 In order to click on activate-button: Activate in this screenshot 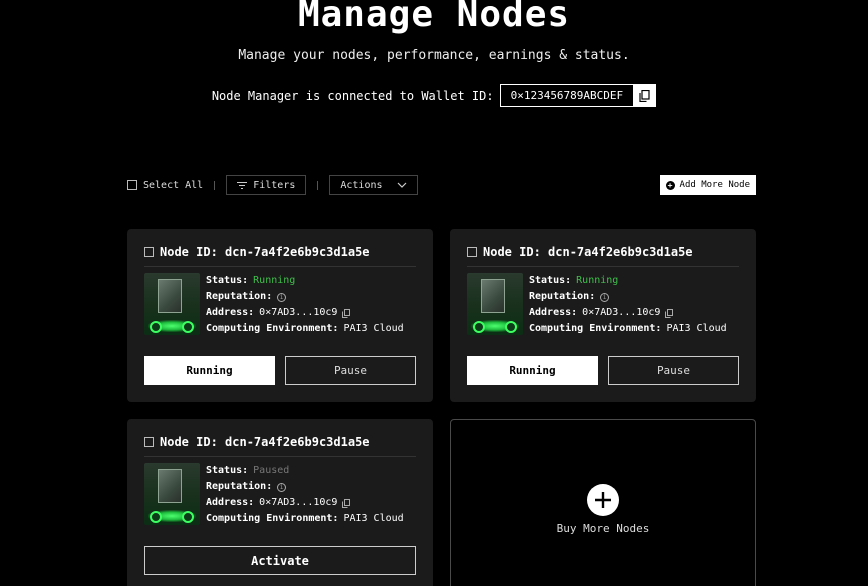, I will do `click(280, 560)`.